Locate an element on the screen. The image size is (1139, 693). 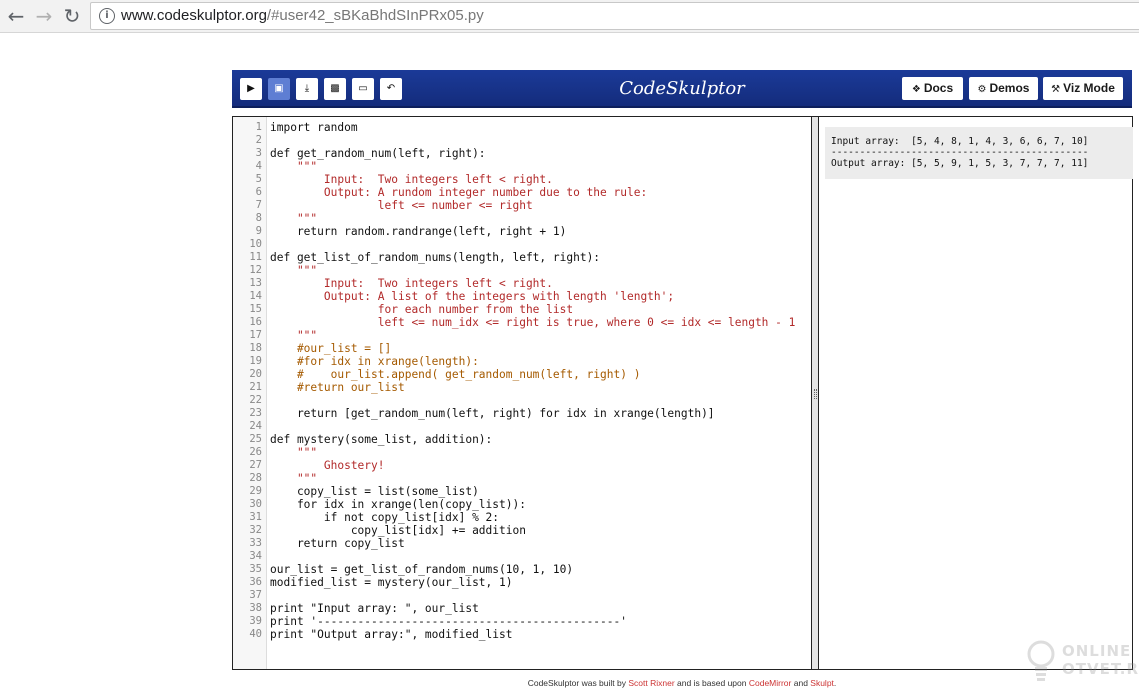
line-number: 25 is located at coordinates (255, 439).